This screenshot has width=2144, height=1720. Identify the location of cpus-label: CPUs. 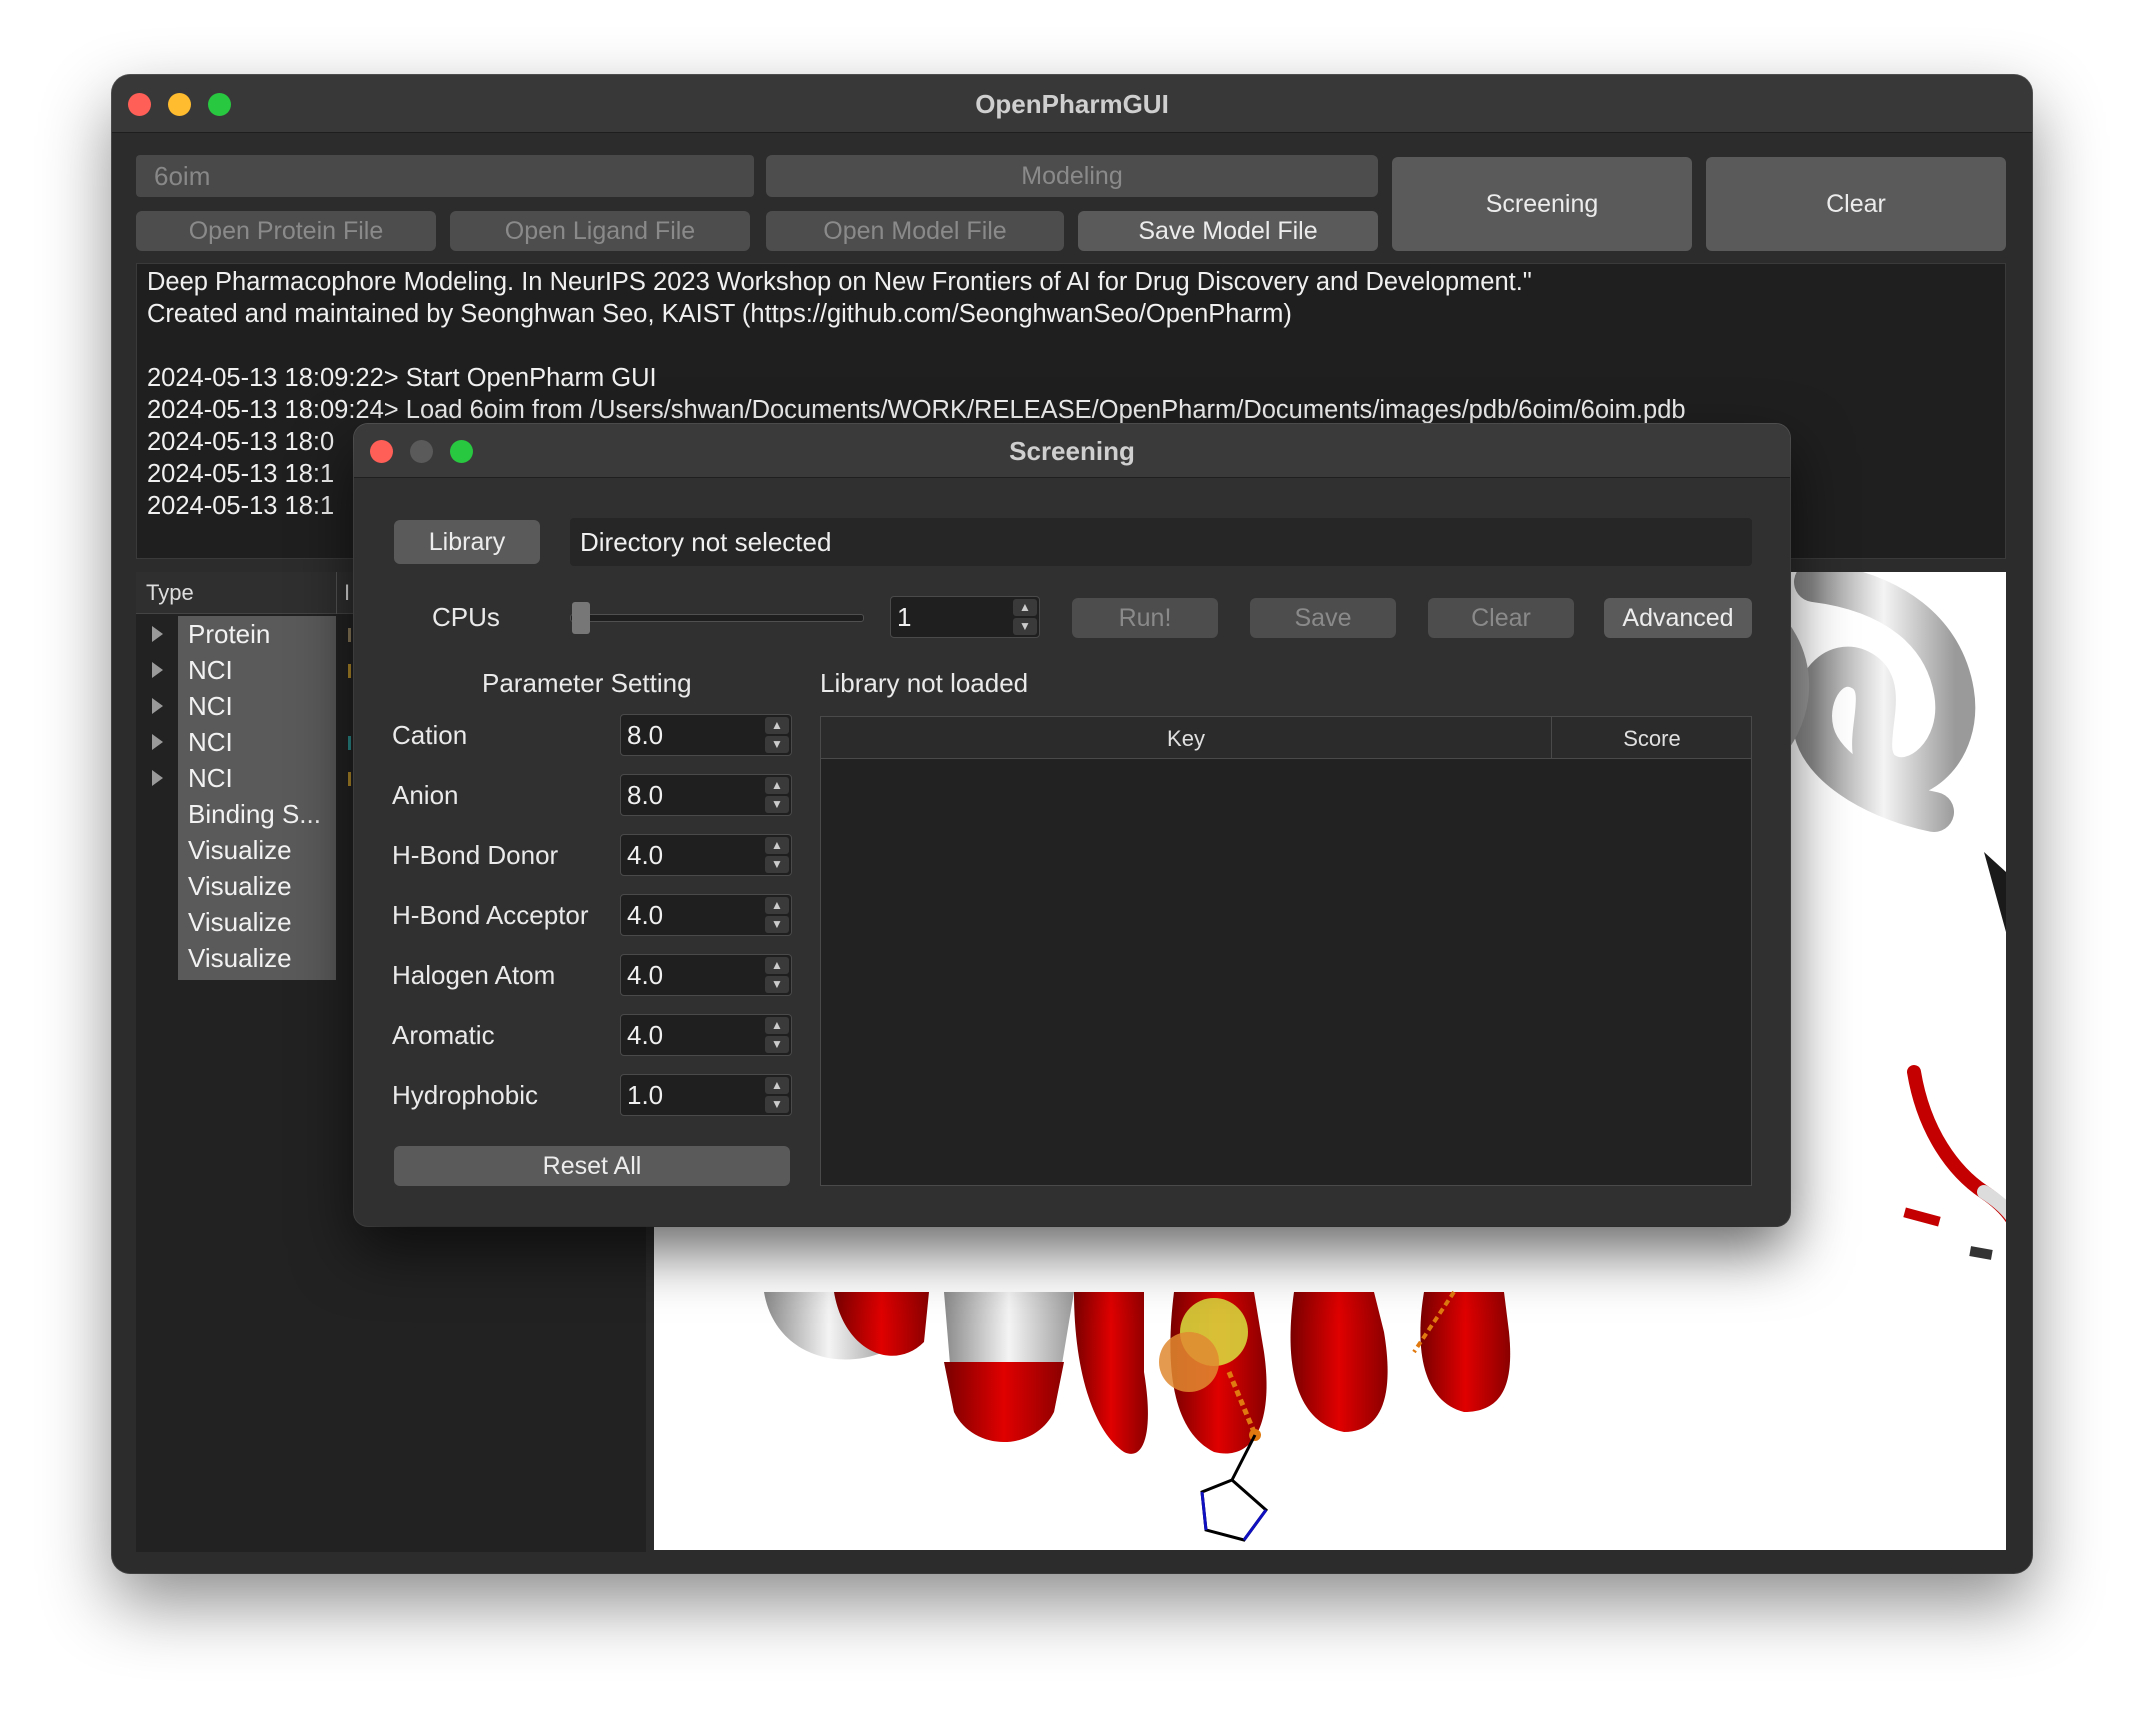
(466, 617).